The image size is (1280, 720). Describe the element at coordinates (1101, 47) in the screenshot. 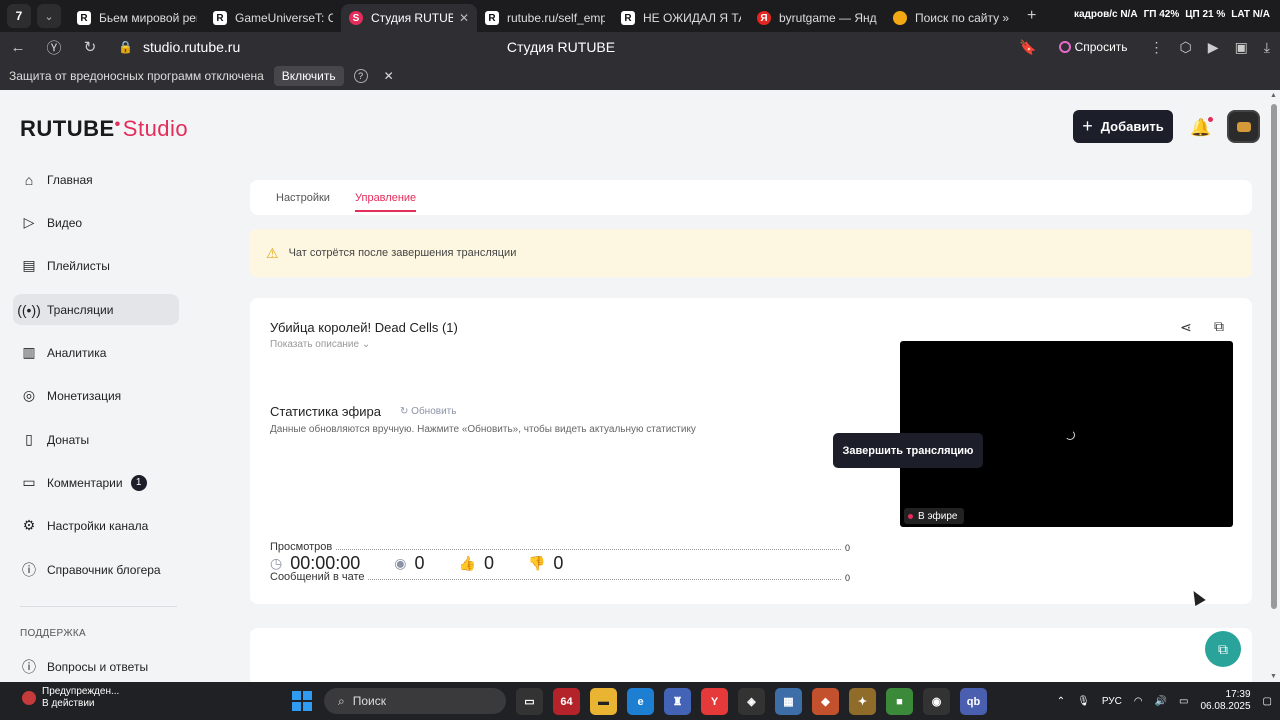

I see `ask-label: Спросить` at that location.